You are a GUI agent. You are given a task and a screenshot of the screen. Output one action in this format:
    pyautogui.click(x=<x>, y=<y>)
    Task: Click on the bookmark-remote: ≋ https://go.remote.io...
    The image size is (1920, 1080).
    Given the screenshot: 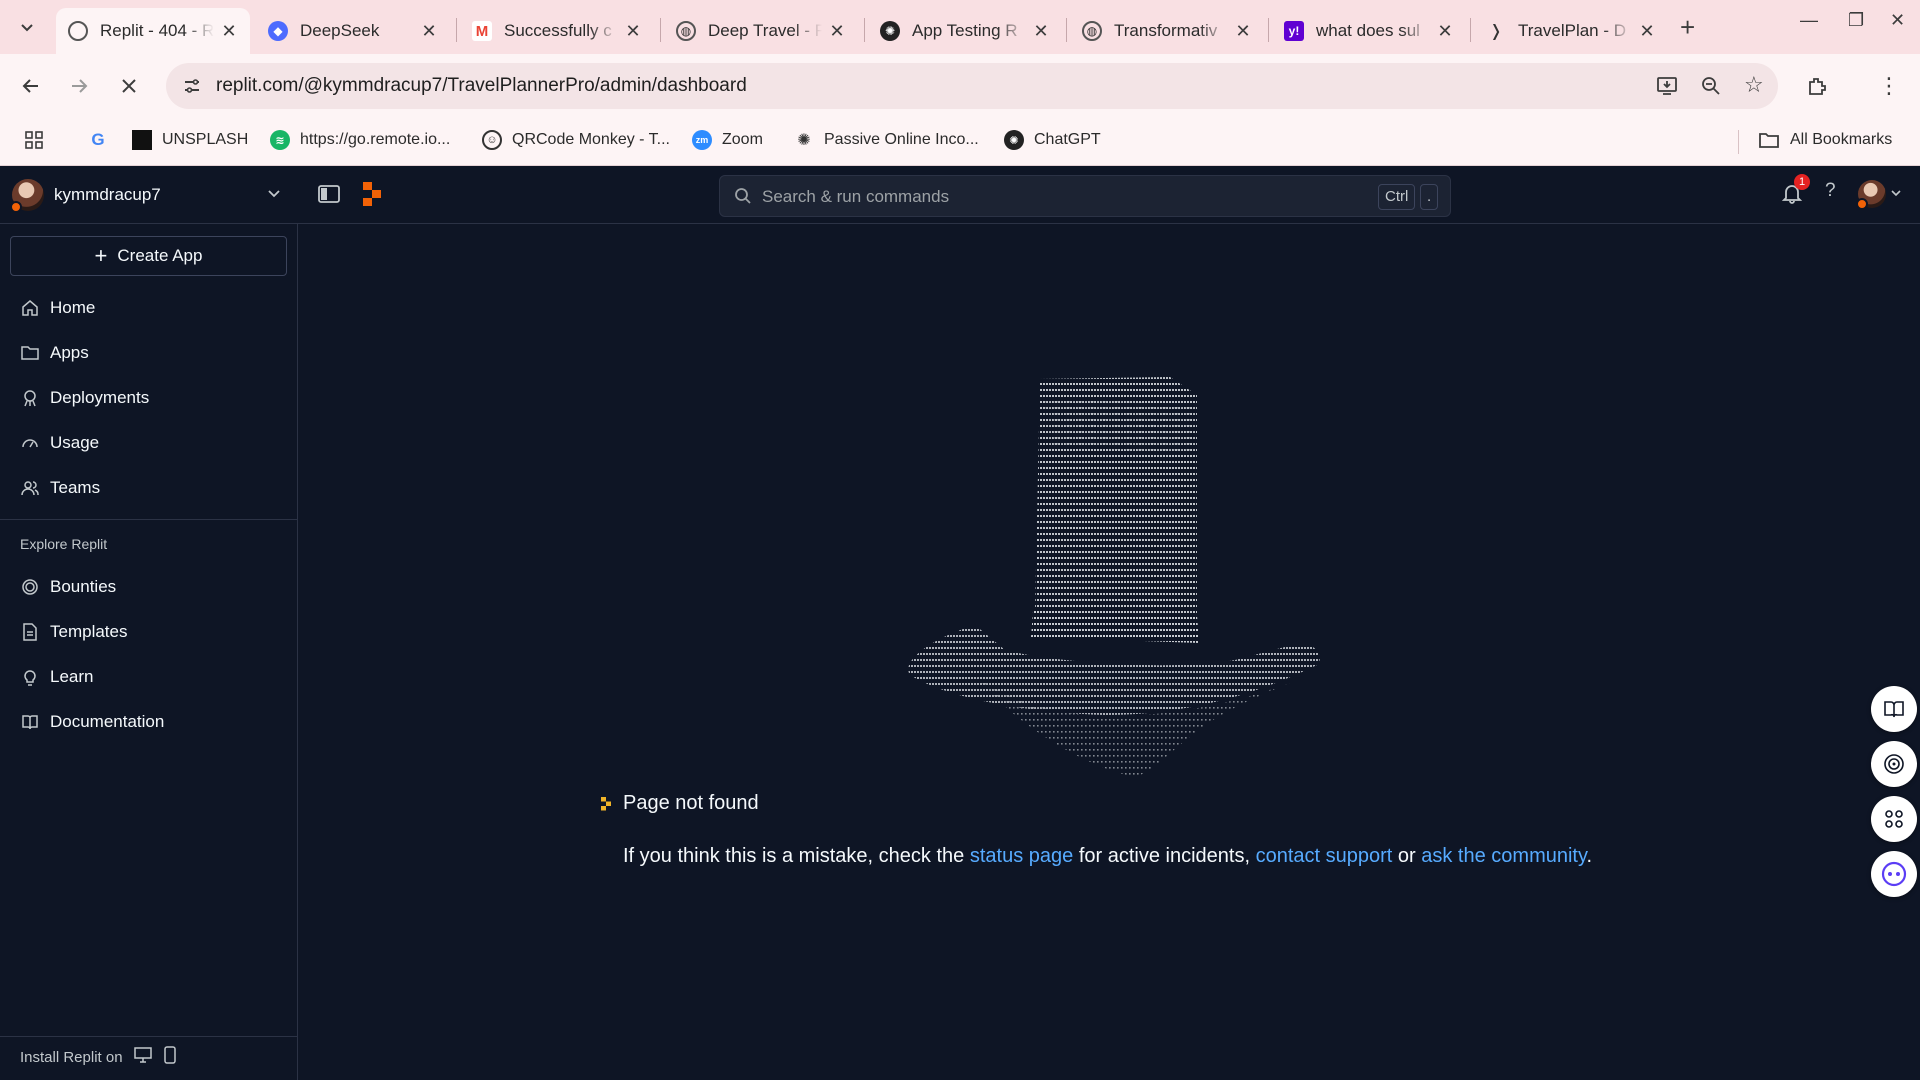 What is the action you would take?
    pyautogui.click(x=360, y=140)
    